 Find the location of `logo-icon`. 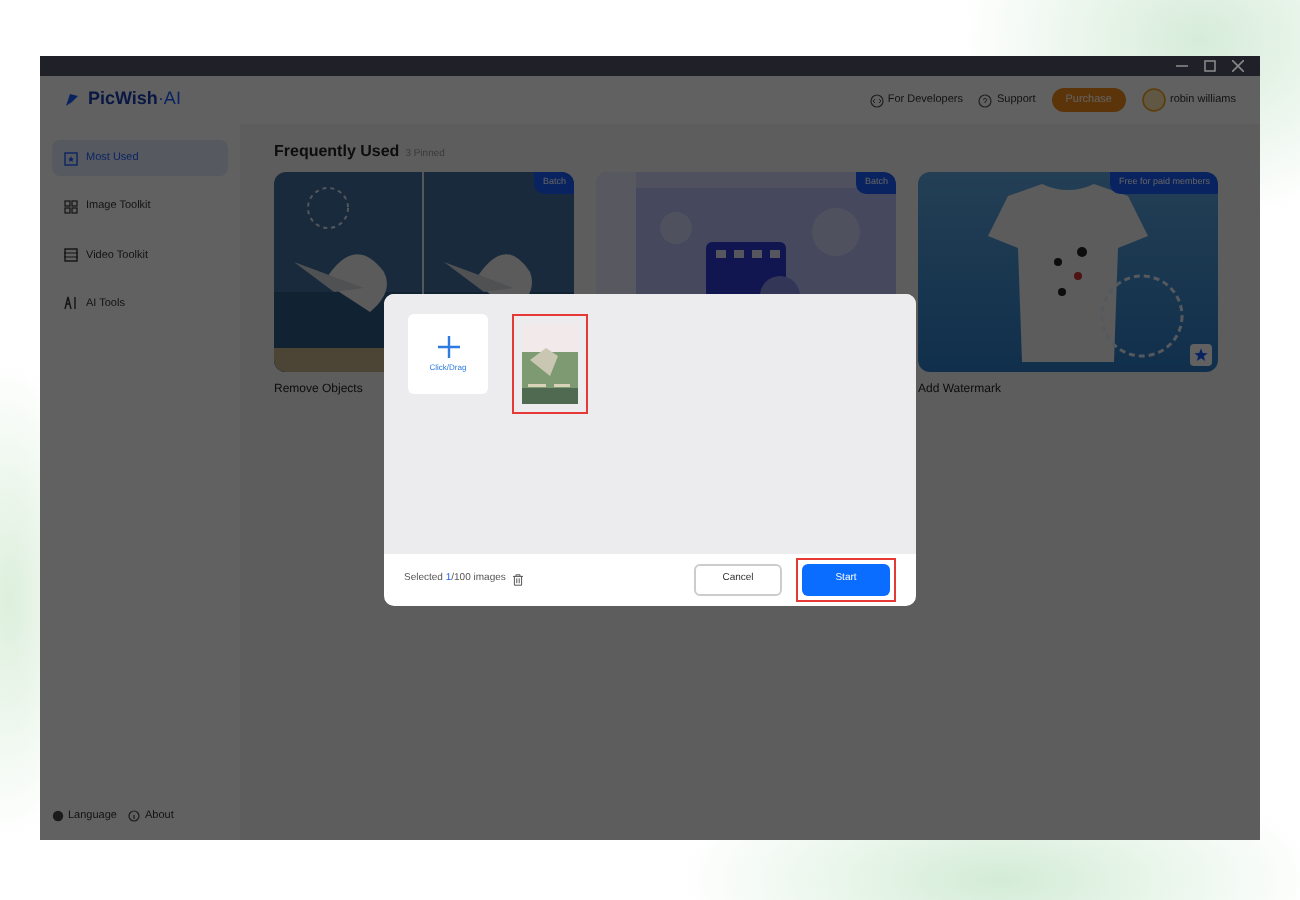

logo-icon is located at coordinates (71, 100).